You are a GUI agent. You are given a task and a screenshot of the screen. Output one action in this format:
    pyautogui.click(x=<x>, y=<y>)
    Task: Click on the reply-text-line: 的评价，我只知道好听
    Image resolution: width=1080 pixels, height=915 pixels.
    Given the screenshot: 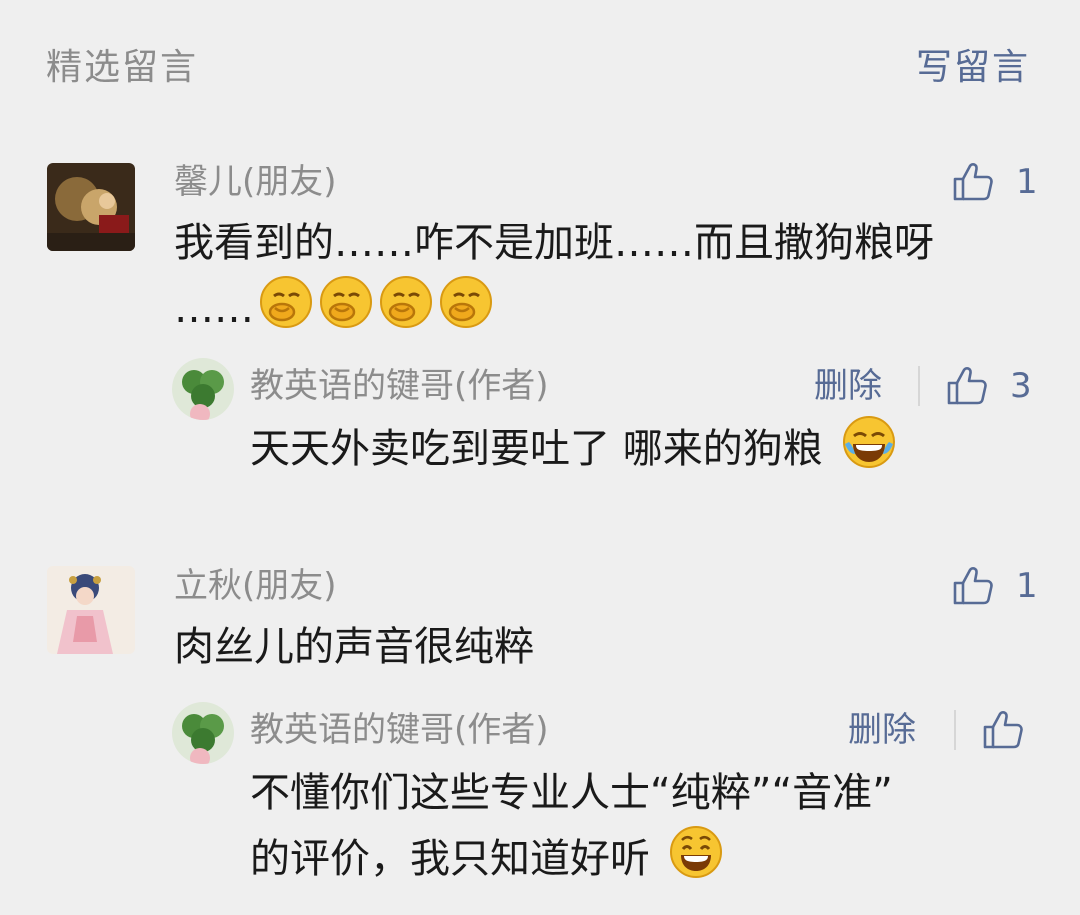 What is the action you would take?
    pyautogui.click(x=650, y=857)
    